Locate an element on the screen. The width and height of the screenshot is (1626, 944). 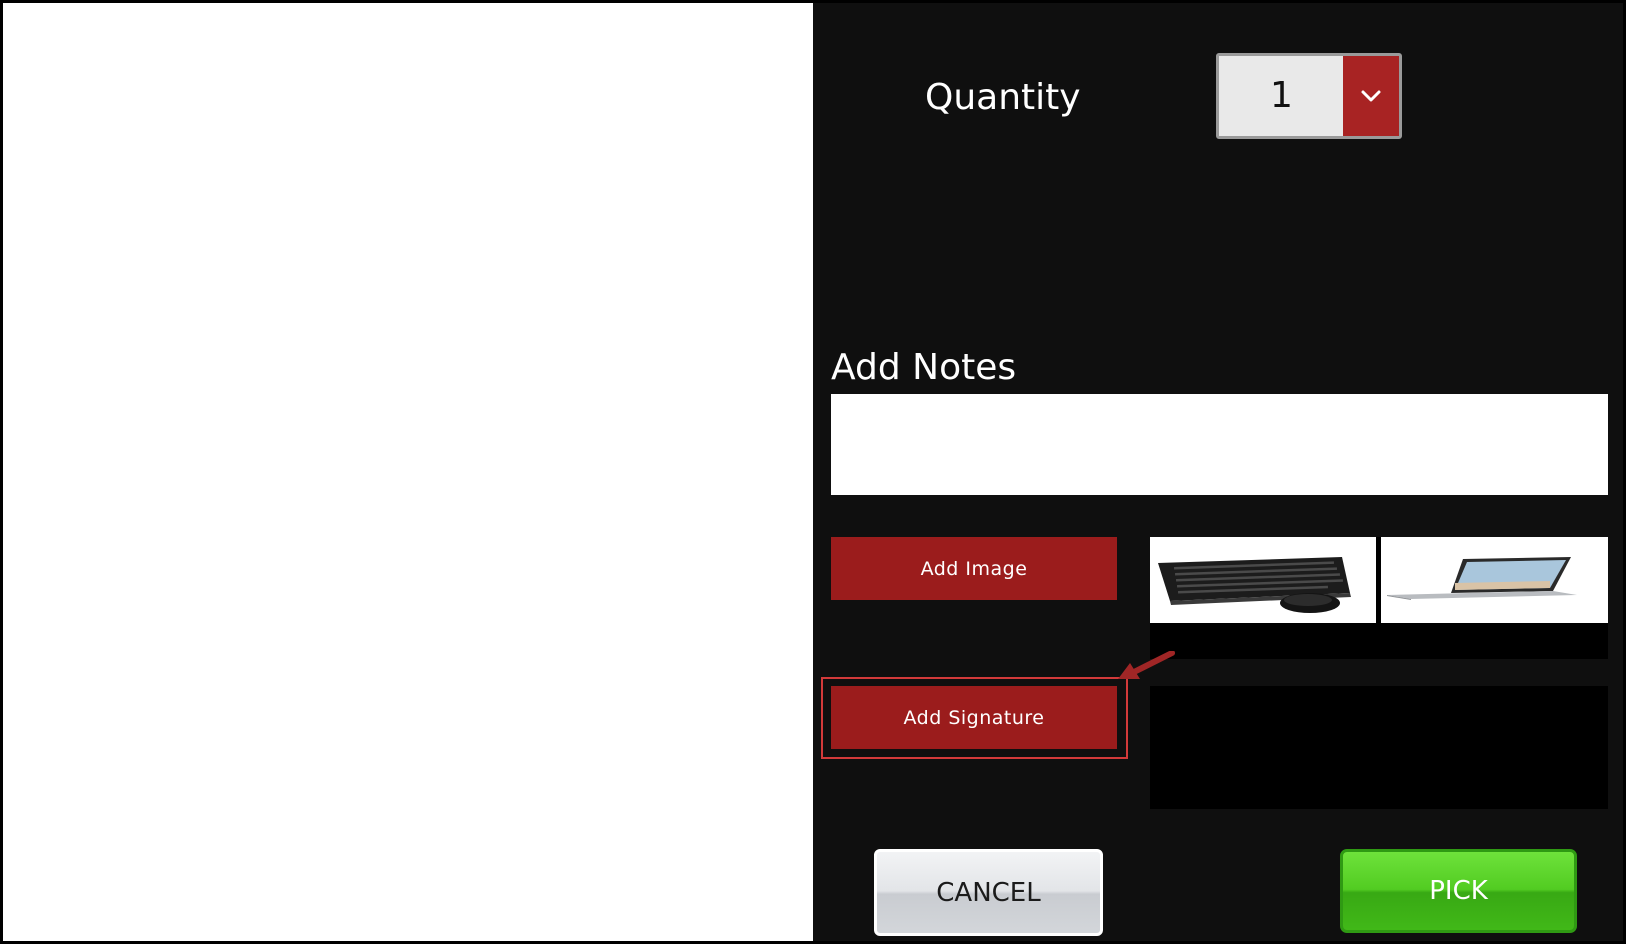
laptop-picture is located at coordinates (1494, 580).